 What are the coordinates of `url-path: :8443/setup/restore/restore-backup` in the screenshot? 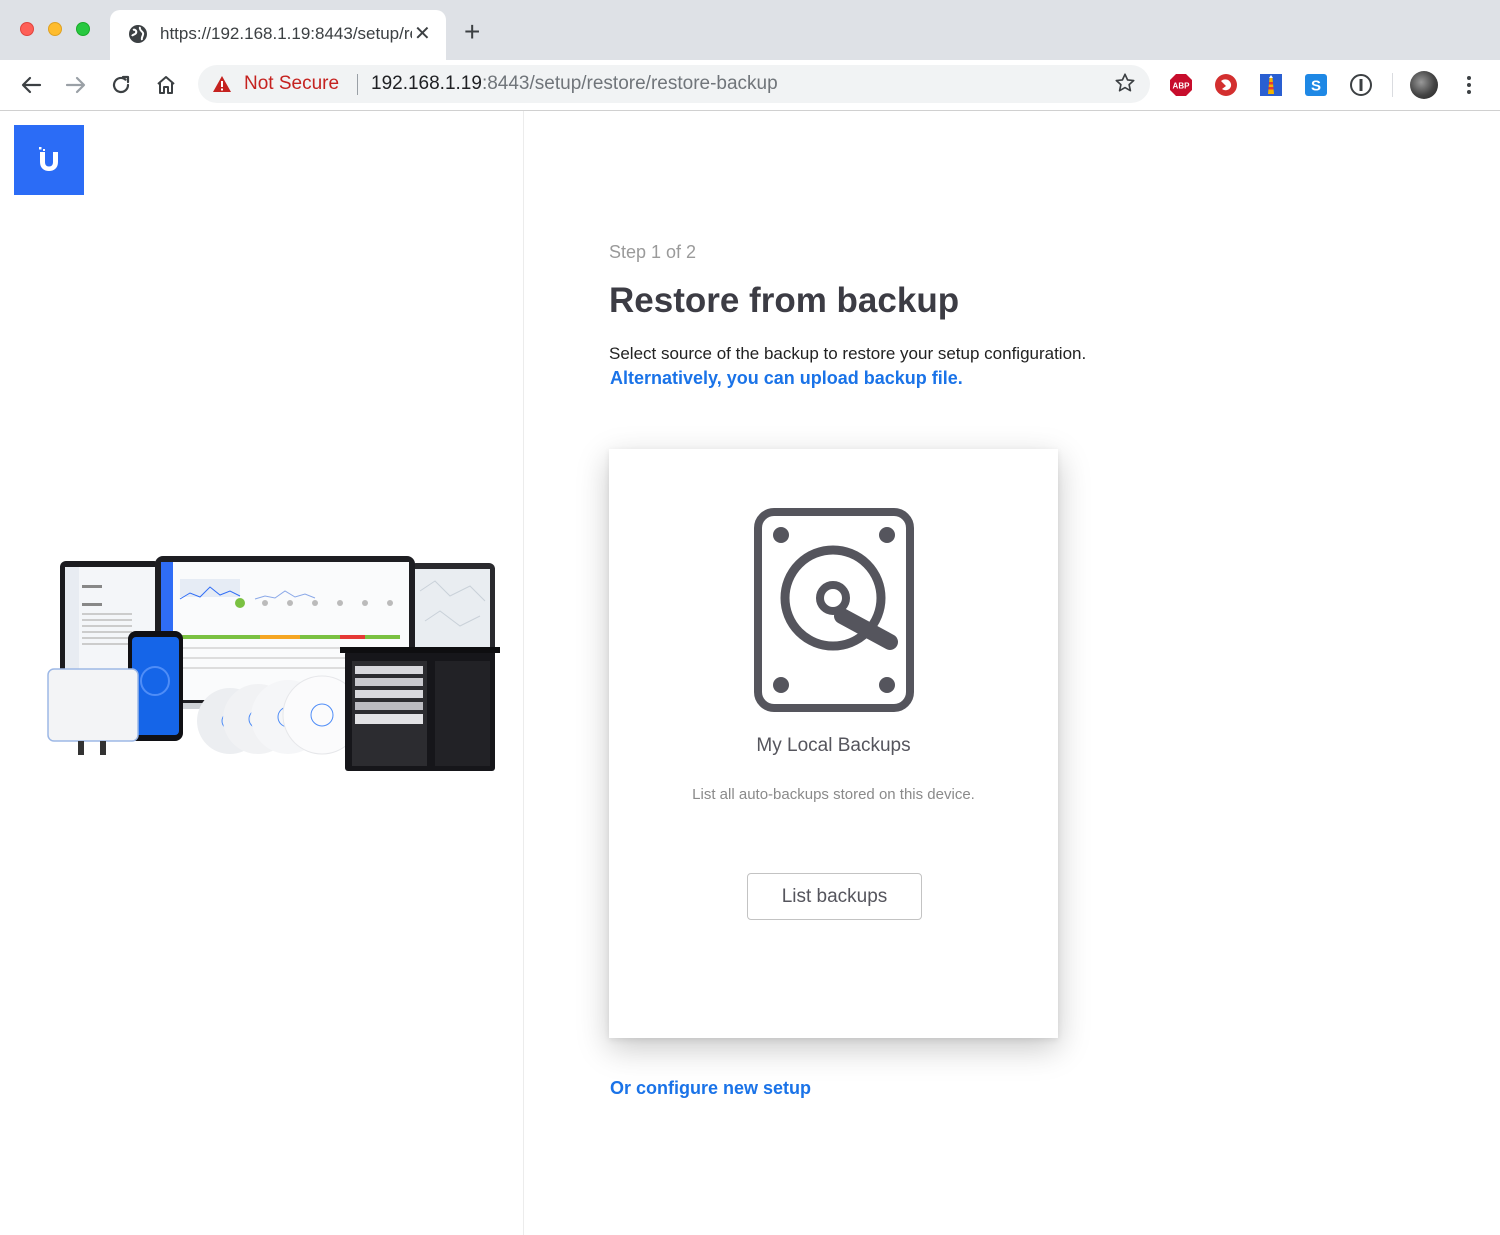 It's located at (629, 83).